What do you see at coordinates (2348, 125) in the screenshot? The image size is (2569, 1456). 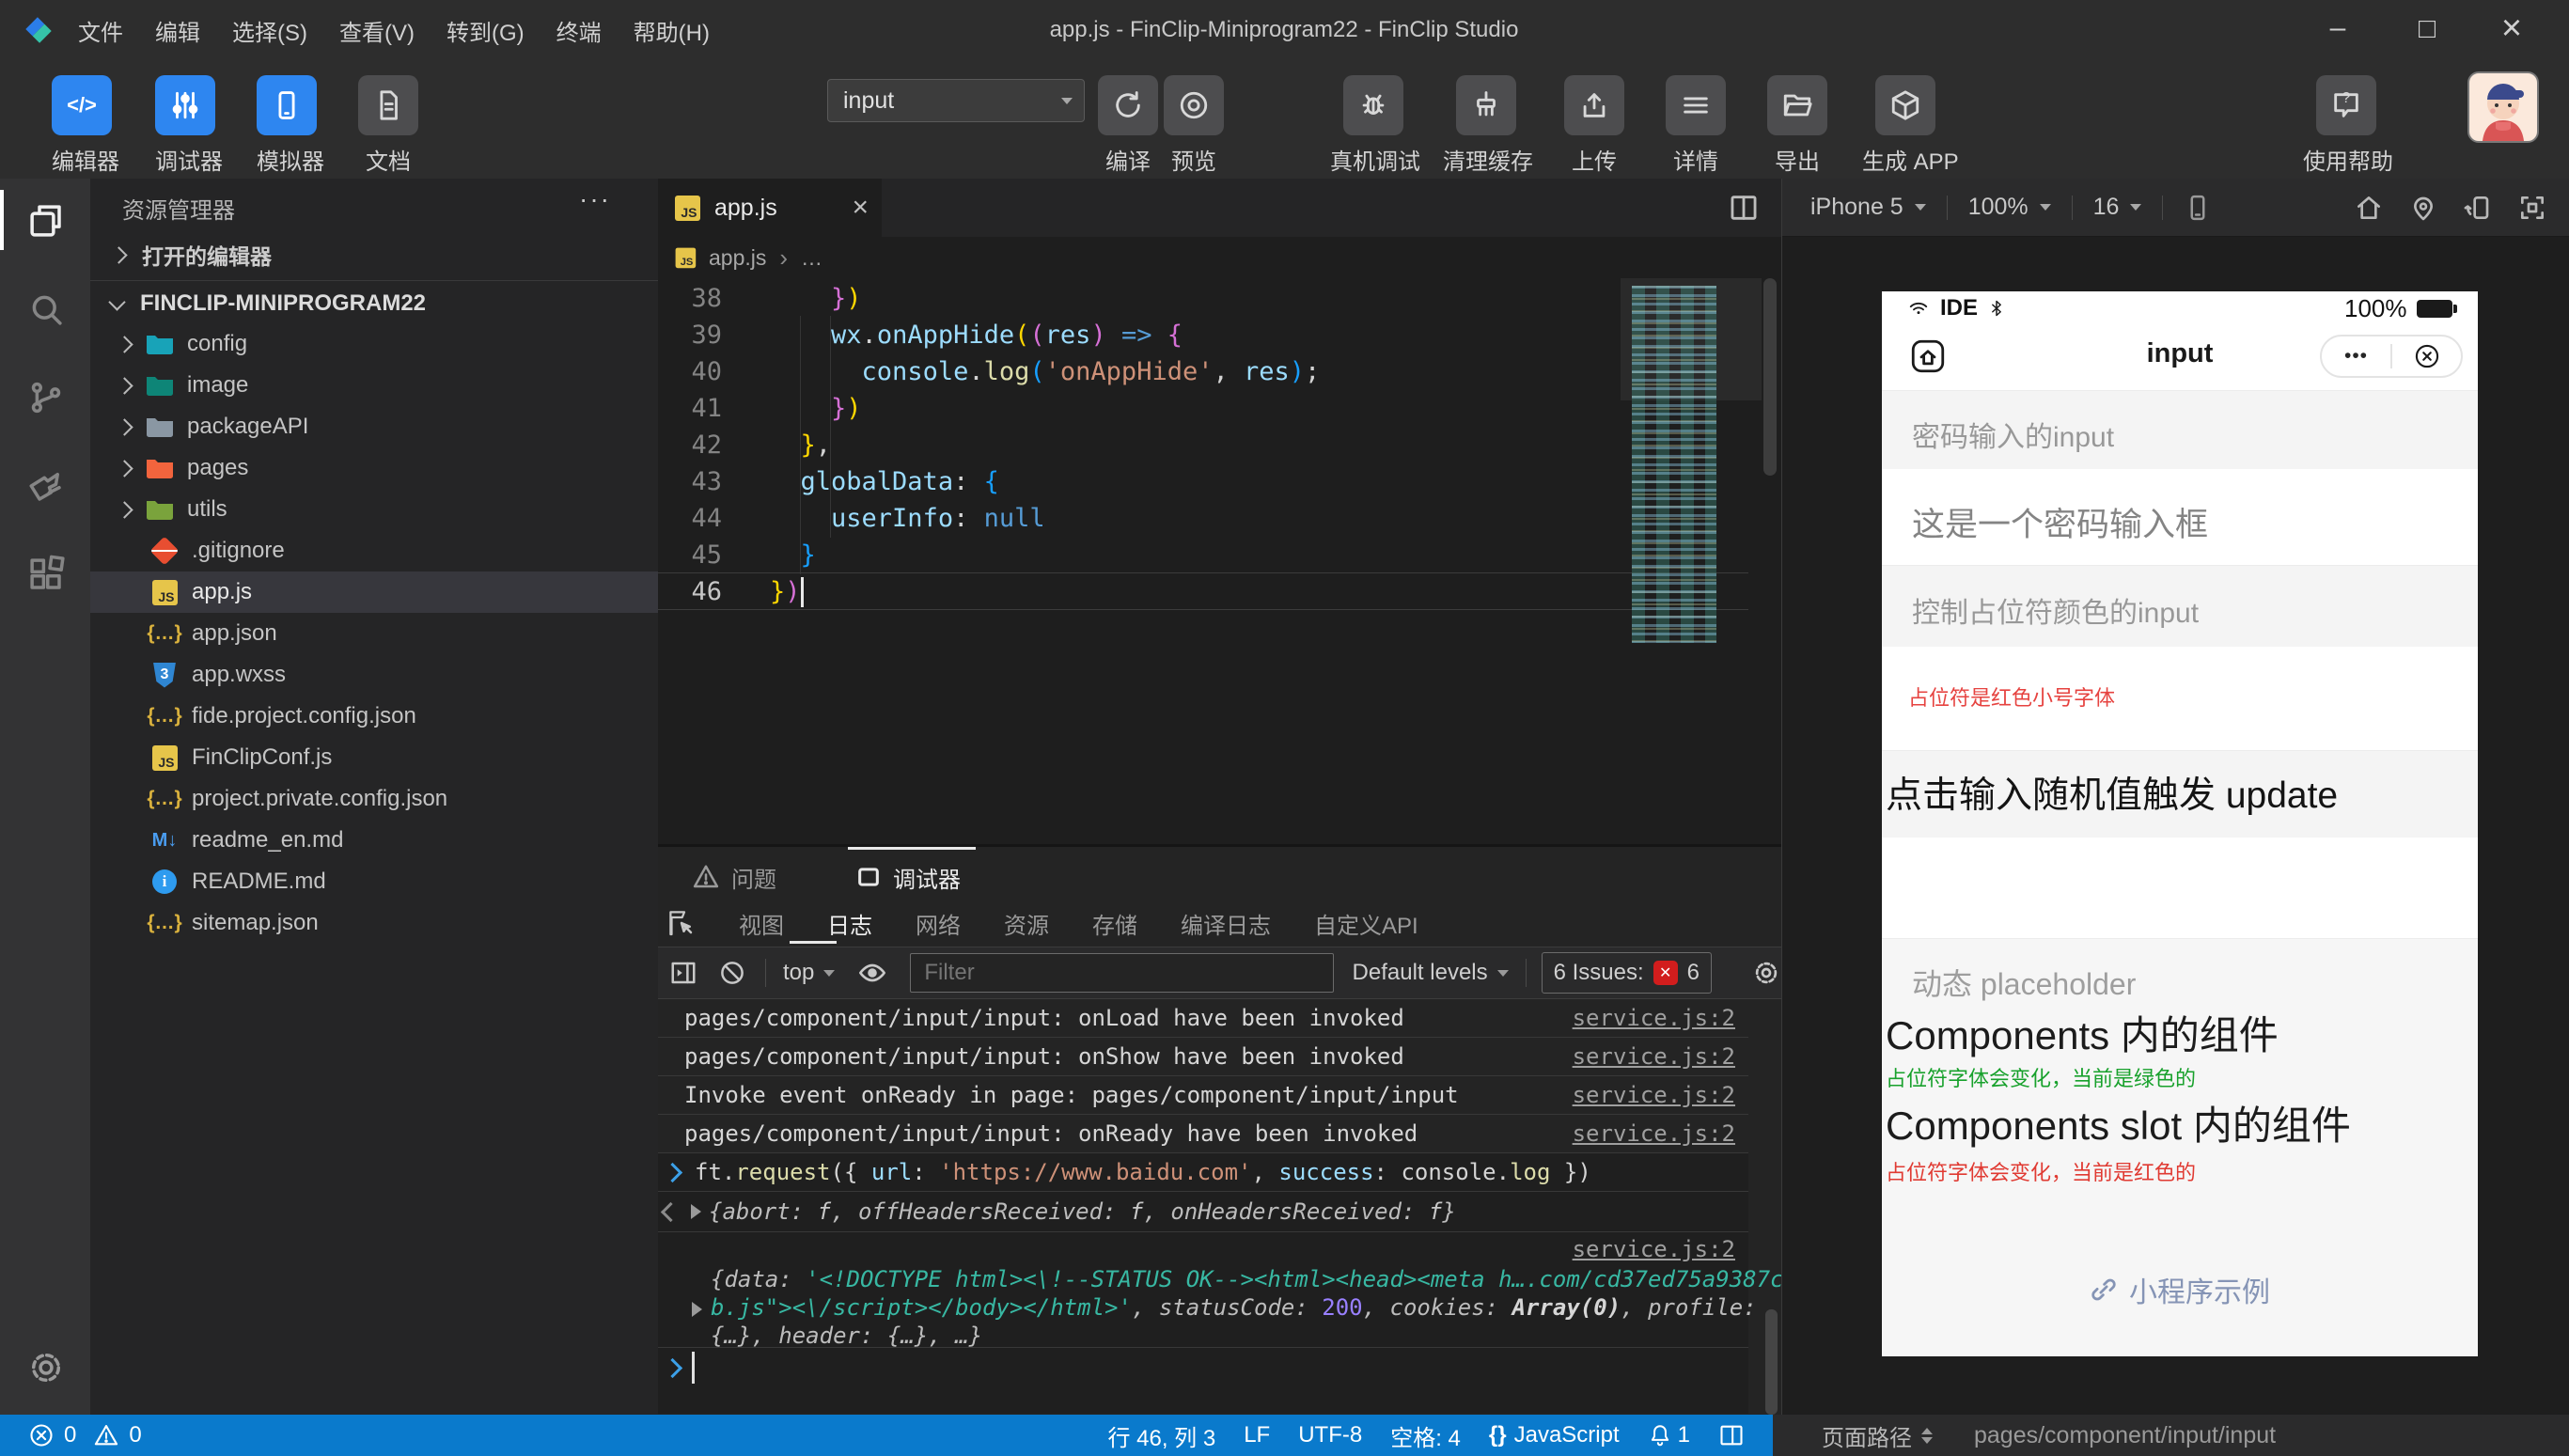 I see `help-button: ? 使用帮助` at bounding box center [2348, 125].